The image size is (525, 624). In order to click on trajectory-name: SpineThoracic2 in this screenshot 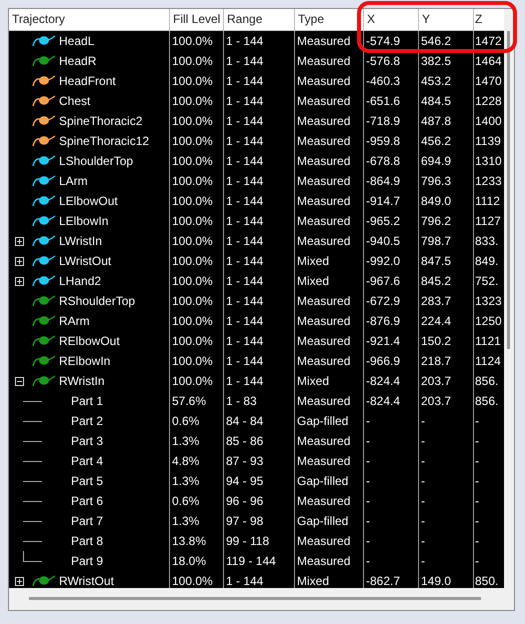, I will do `click(100, 121)`.